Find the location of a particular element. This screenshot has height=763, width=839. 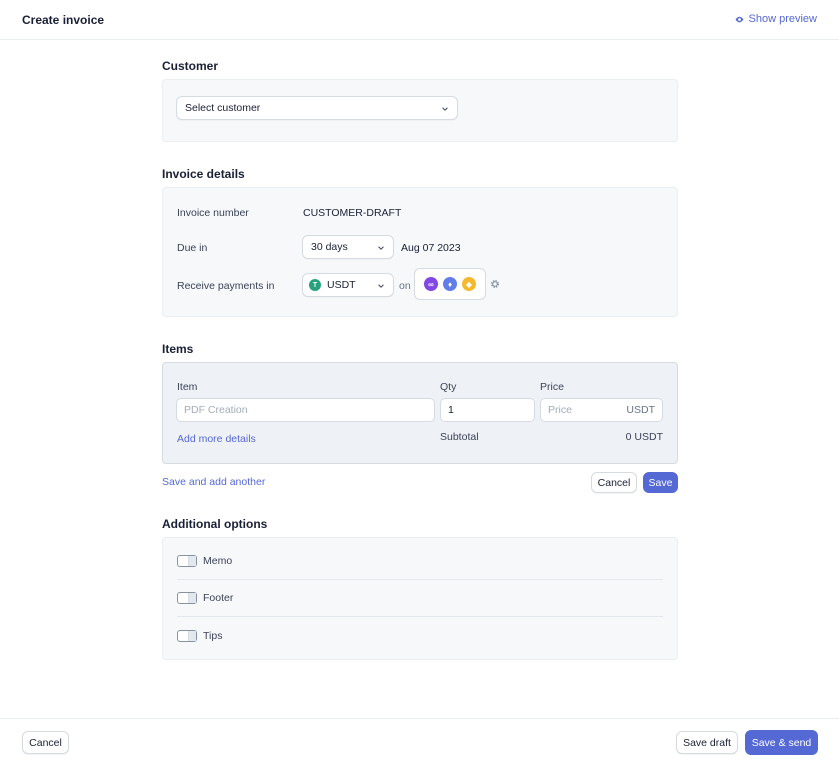

memo-label: Memo is located at coordinates (218, 561).